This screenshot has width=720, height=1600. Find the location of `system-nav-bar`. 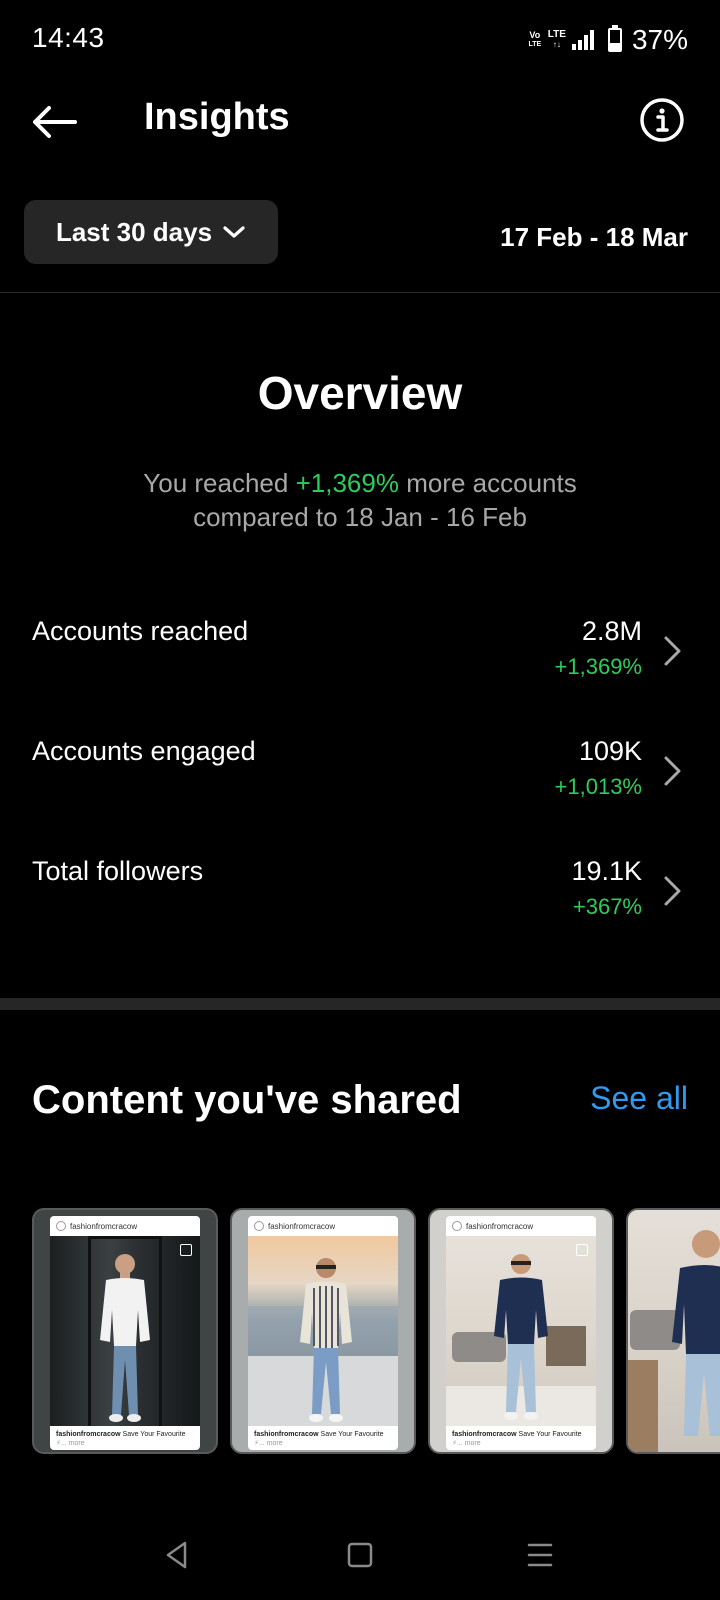

system-nav-bar is located at coordinates (360, 1560).